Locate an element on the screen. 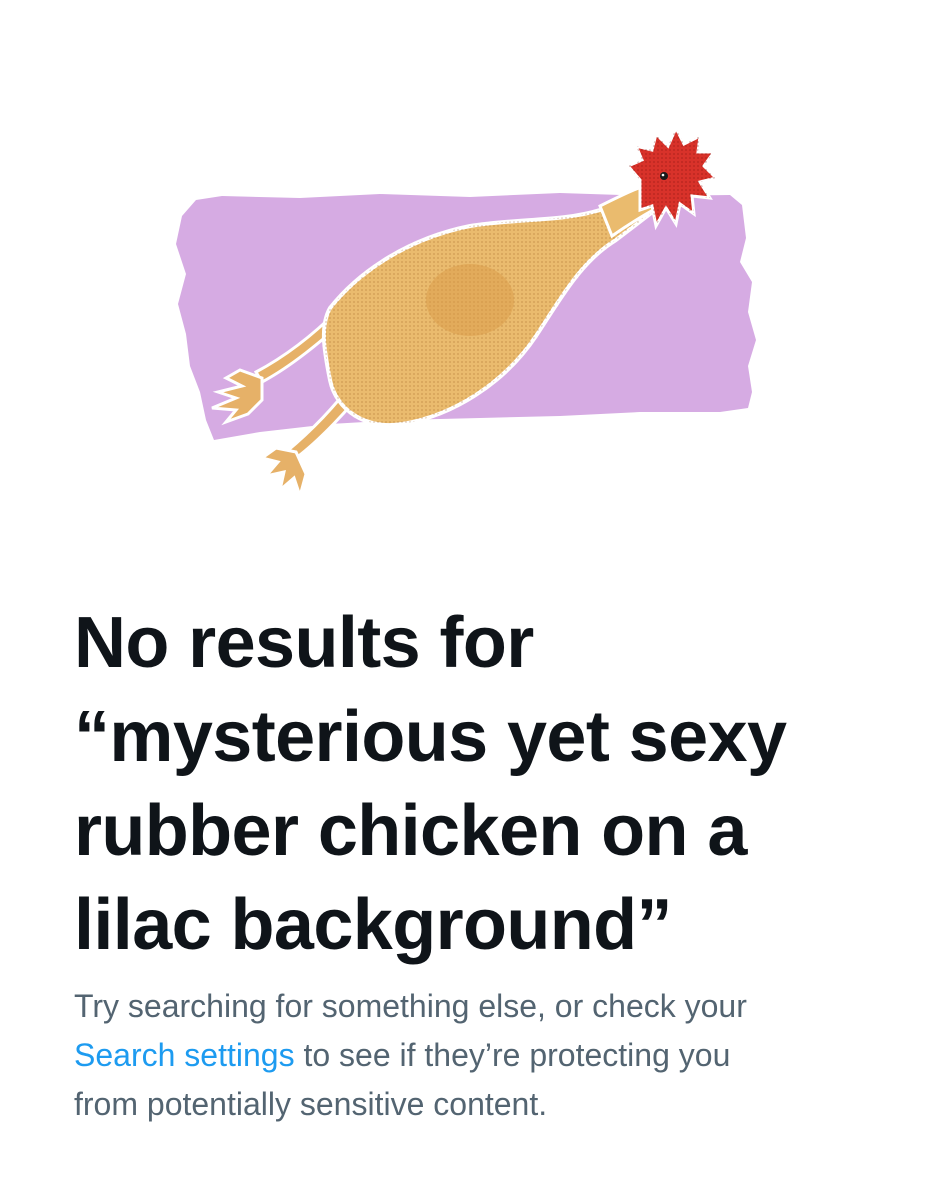 The height and width of the screenshot is (1200, 940). search-settings-link: Search settings is located at coordinates (184, 1055).